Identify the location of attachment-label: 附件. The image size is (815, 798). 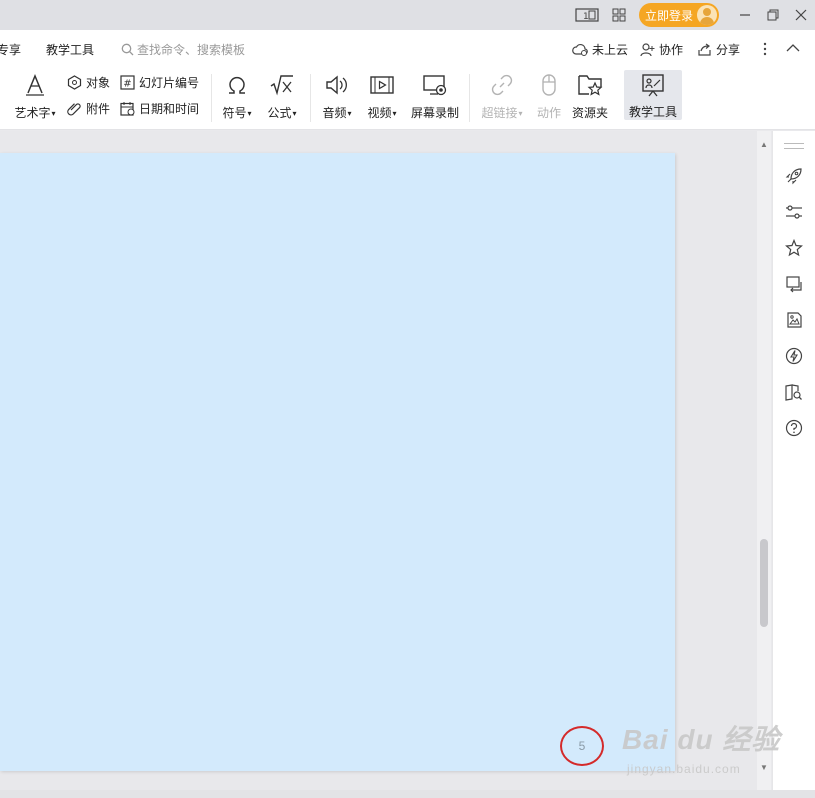
(98, 109).